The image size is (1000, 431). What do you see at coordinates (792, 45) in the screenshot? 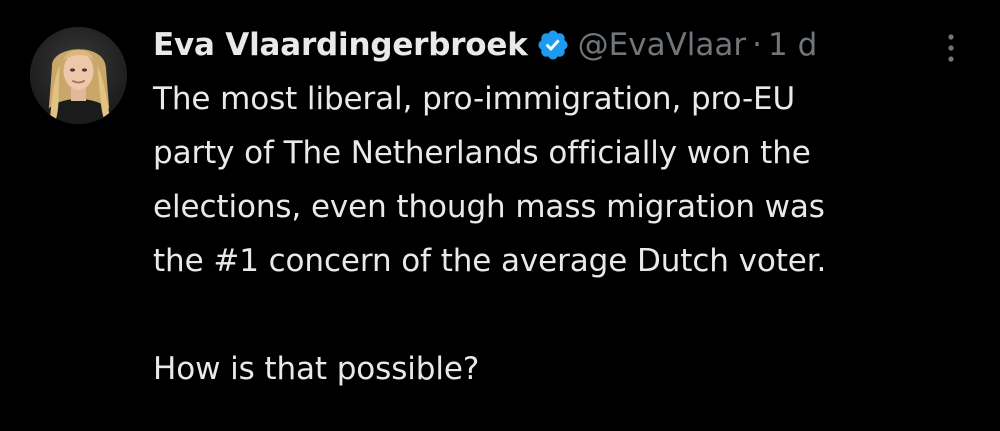
I see `tweet-timestamp: 1 d` at bounding box center [792, 45].